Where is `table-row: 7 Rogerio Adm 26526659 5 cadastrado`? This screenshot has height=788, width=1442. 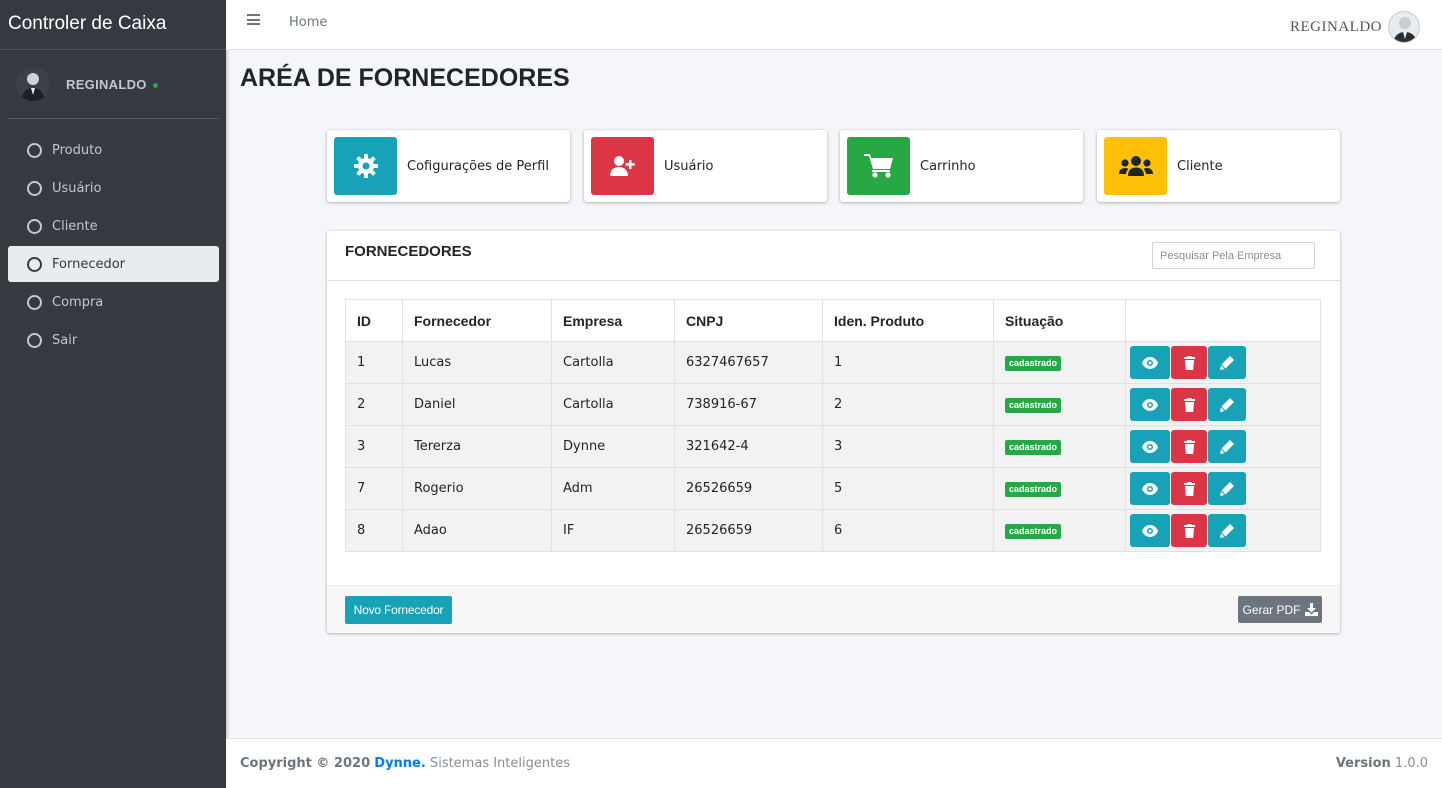 table-row: 7 Rogerio Adm 26526659 5 cadastrado is located at coordinates (833, 488).